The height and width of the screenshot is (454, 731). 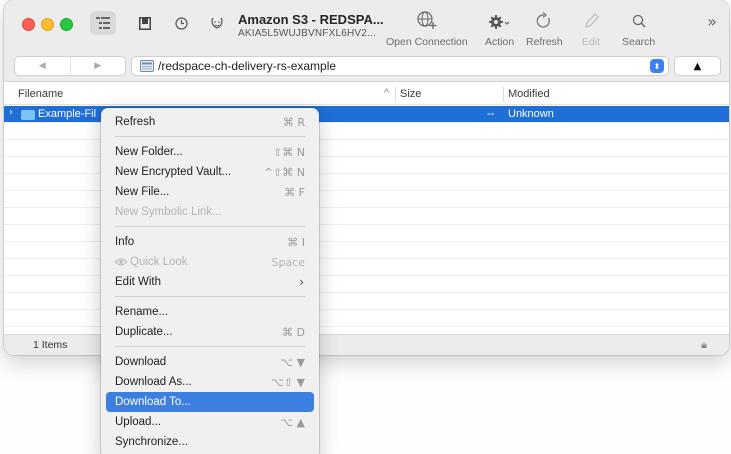 I want to click on menu-item-label: Quick Look, so click(x=159, y=262).